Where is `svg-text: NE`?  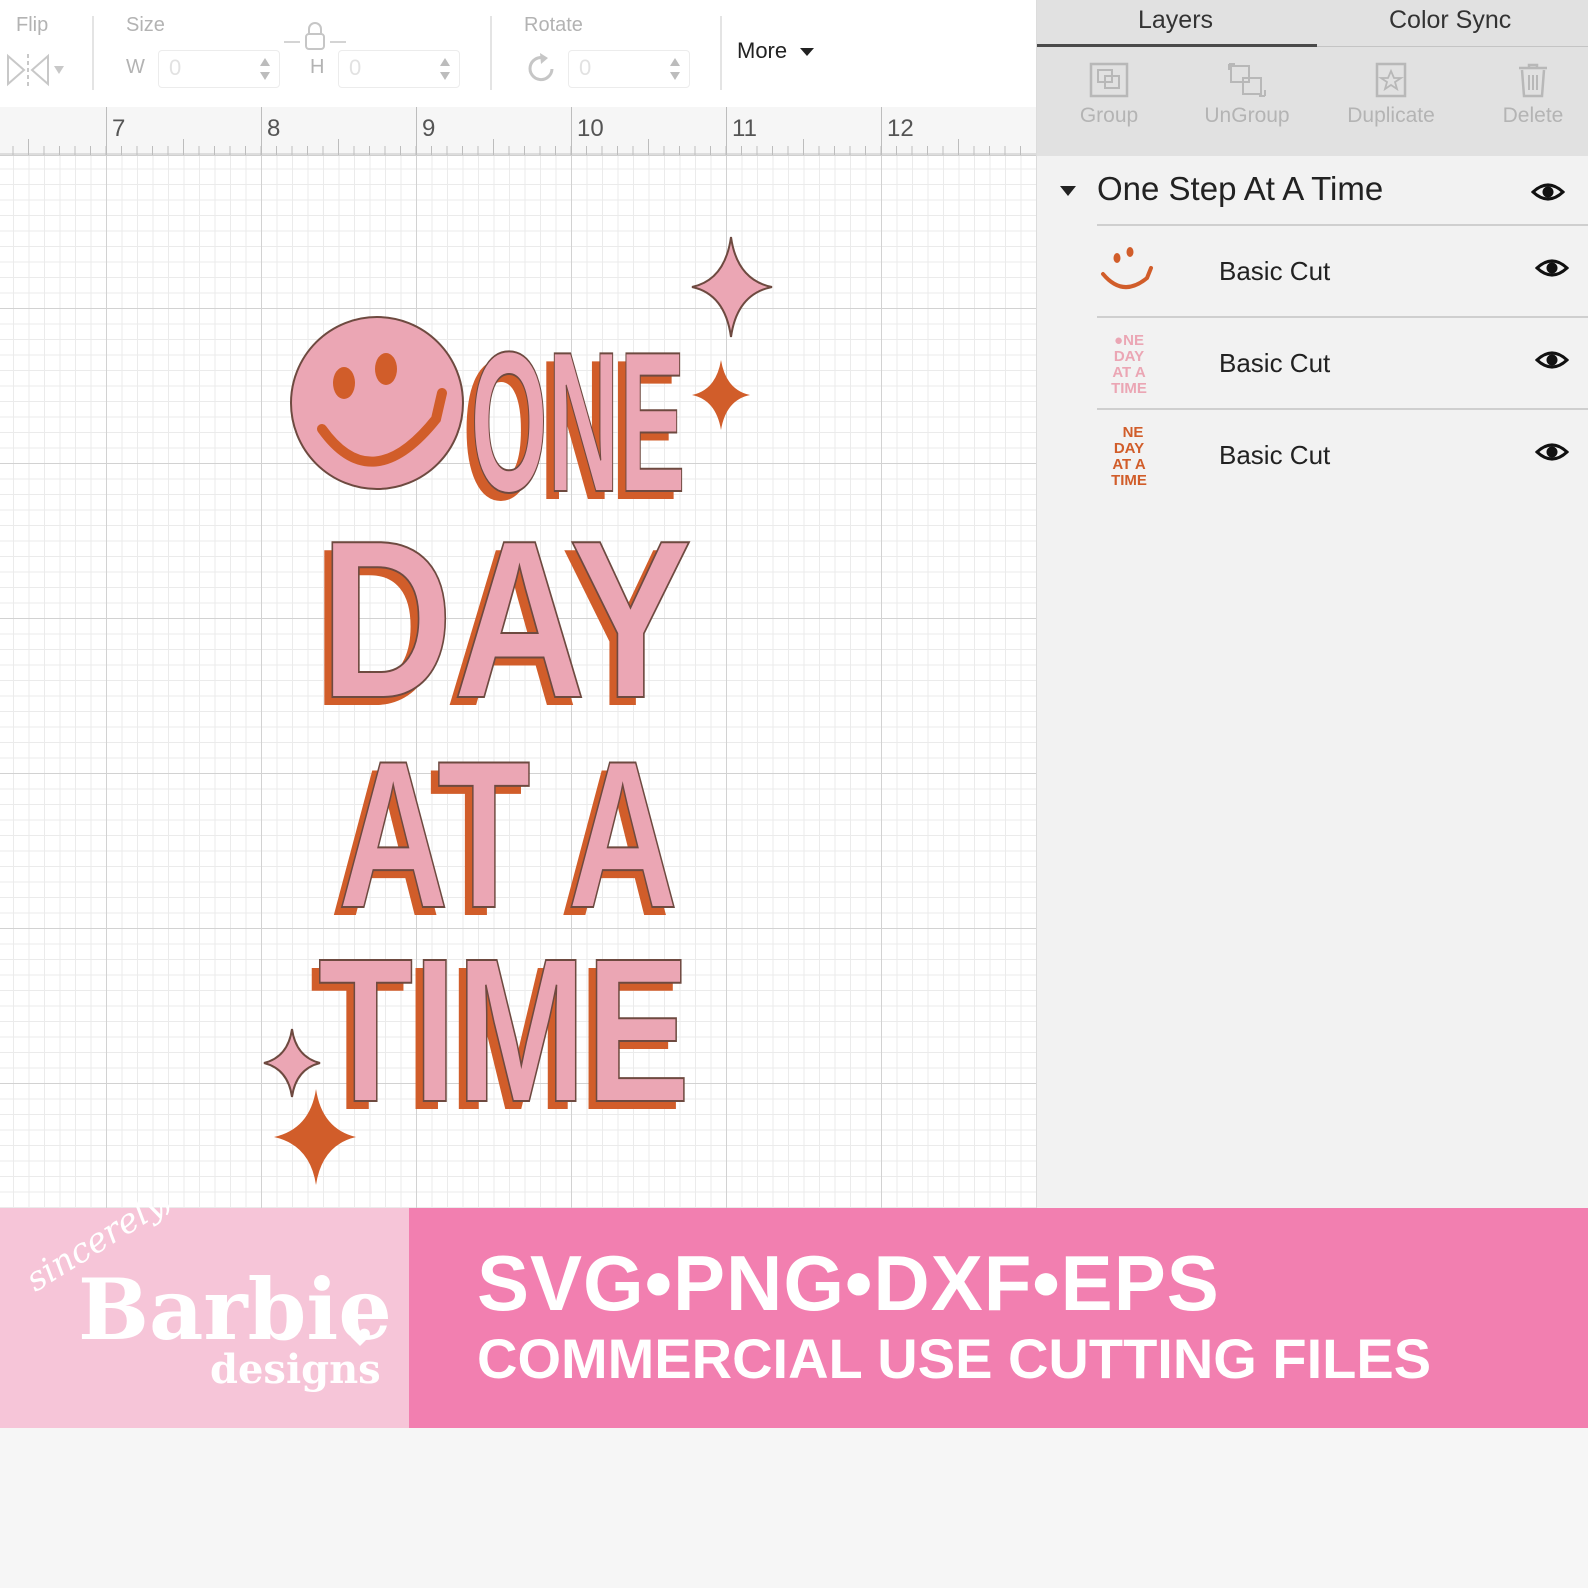
svg-text: NE is located at coordinates (1133, 432).